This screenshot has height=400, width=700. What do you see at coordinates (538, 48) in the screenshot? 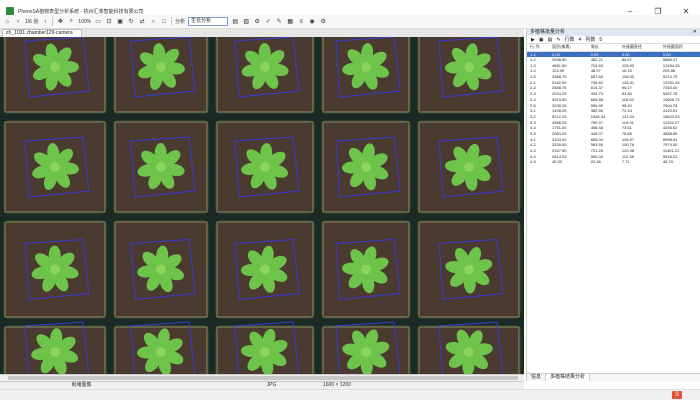
I see `column-header: 行-列` at bounding box center [538, 48].